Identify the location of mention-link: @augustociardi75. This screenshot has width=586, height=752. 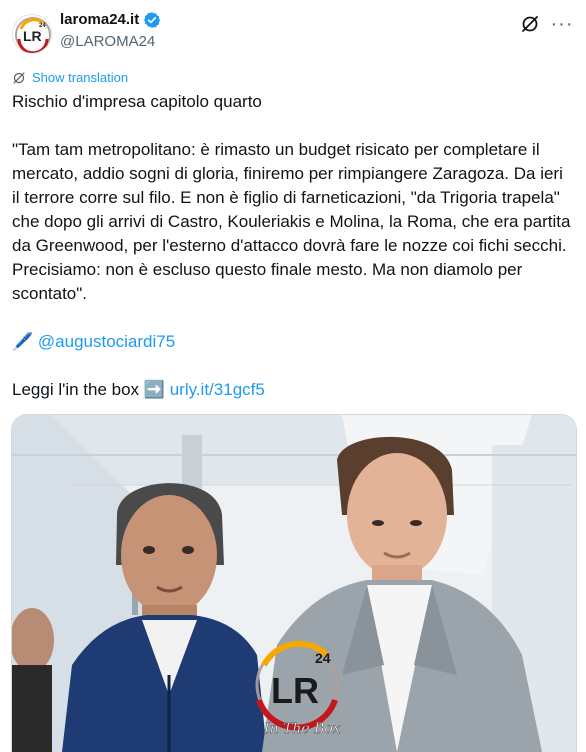
(106, 341).